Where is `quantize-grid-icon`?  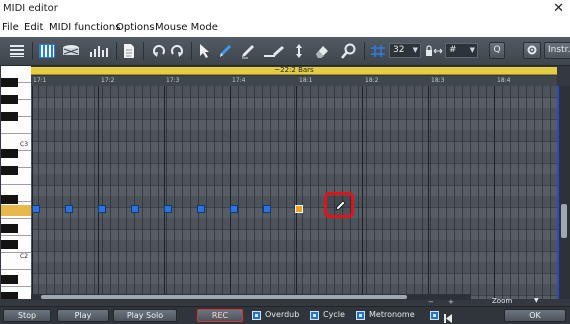 quantize-grid-icon is located at coordinates (378, 51).